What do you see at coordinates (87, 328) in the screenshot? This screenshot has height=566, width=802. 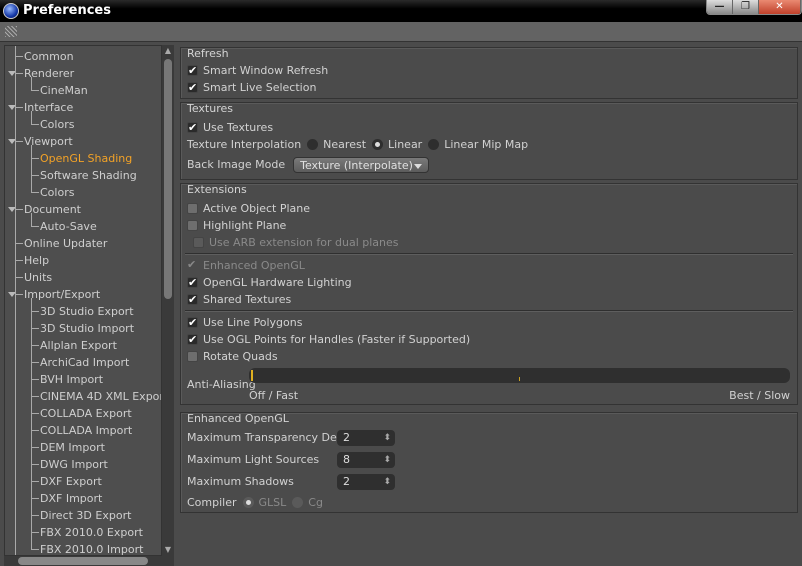 I see `tree-item-label: 3D Studio Import` at bounding box center [87, 328].